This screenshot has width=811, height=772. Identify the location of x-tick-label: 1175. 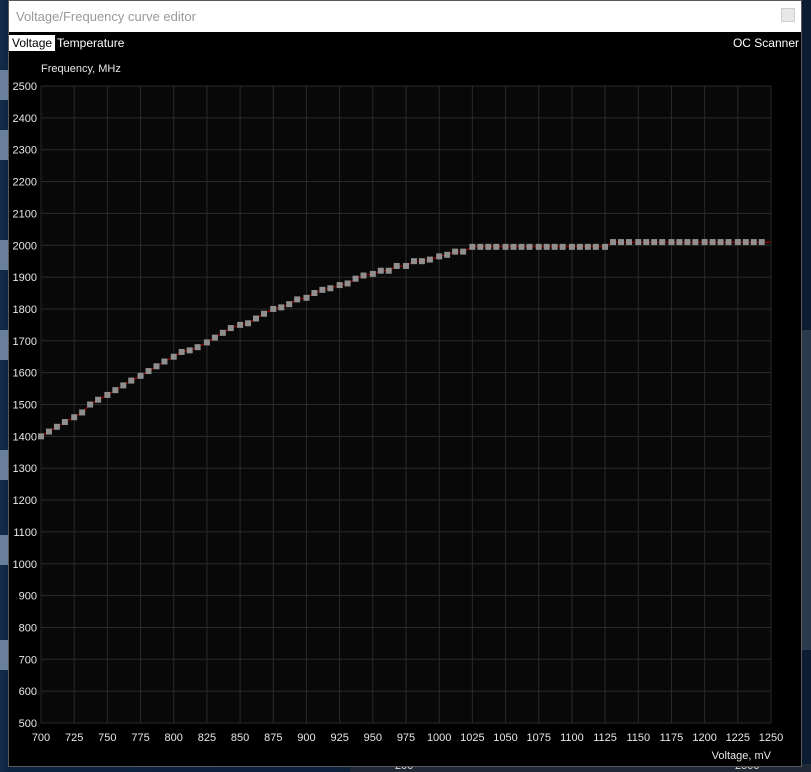
(672, 738).